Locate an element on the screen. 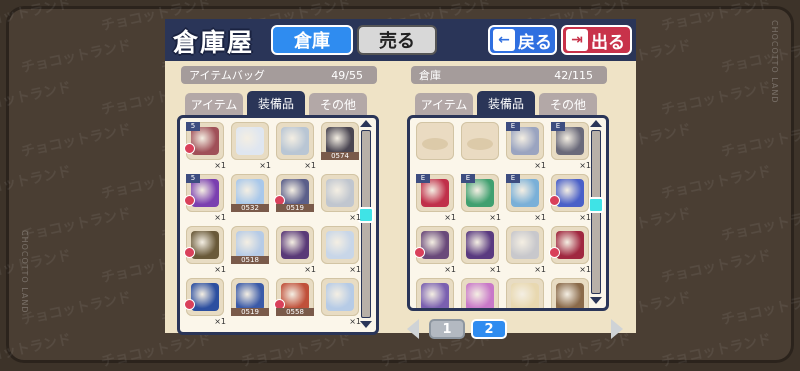  back-button: ← 戻る is located at coordinates (522, 40).